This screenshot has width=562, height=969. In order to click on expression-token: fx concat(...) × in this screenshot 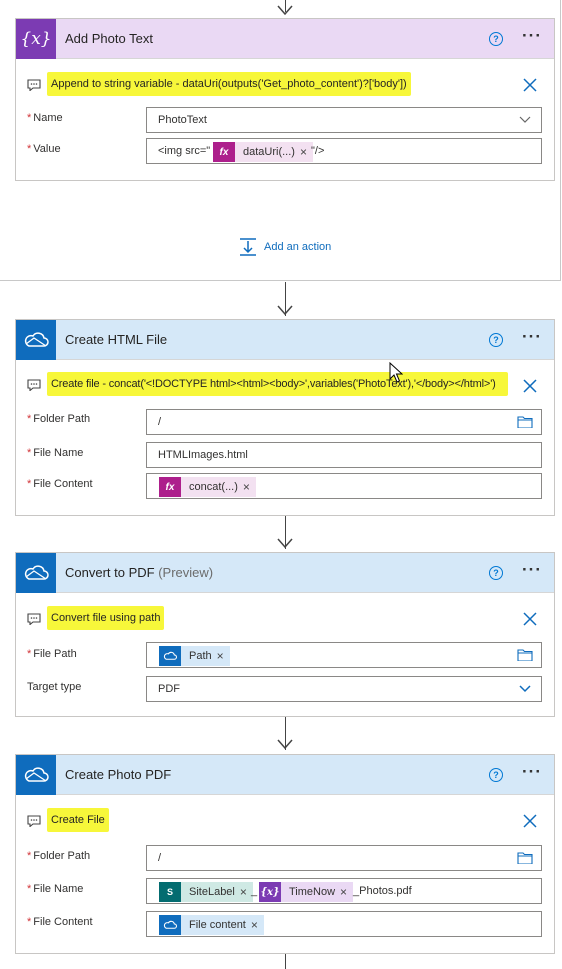, I will do `click(207, 487)`.